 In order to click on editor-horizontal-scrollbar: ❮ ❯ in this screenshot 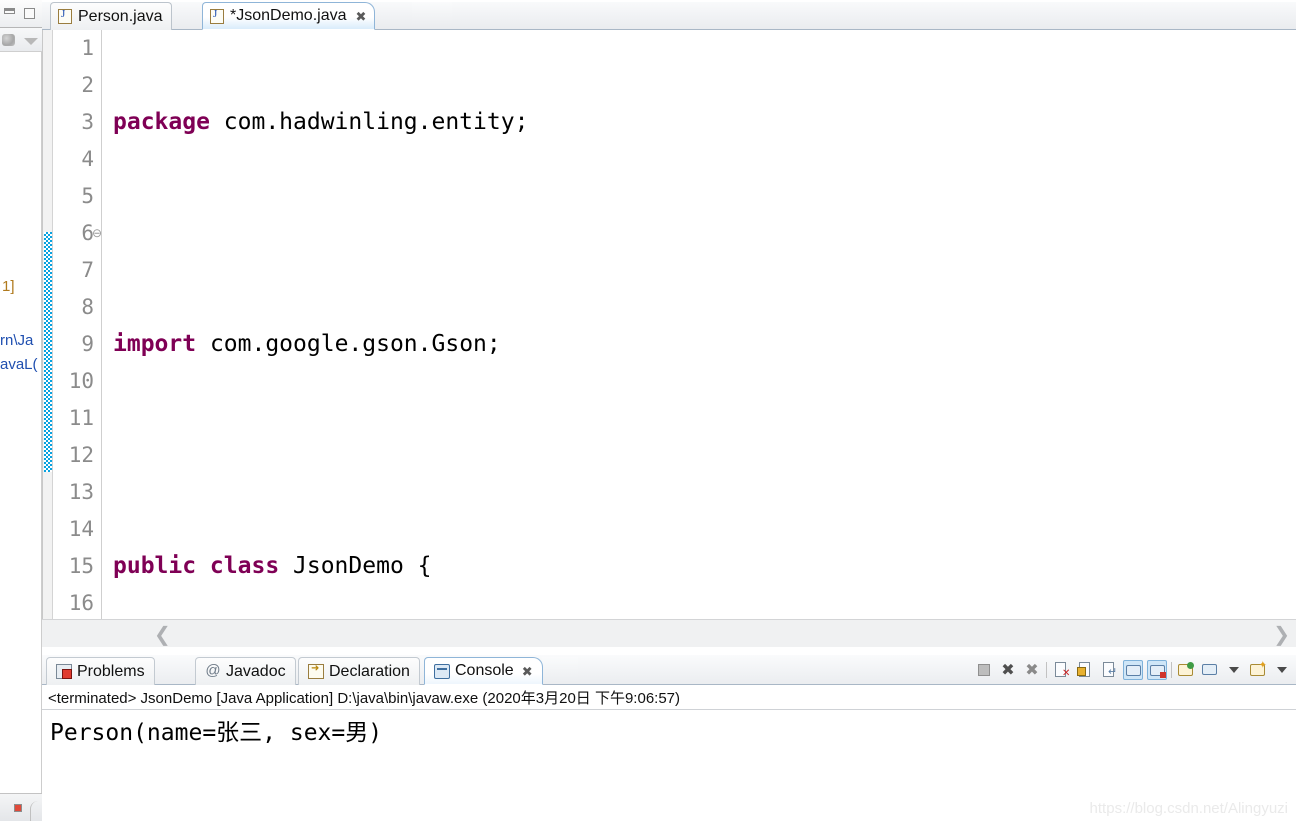, I will do `click(669, 633)`.